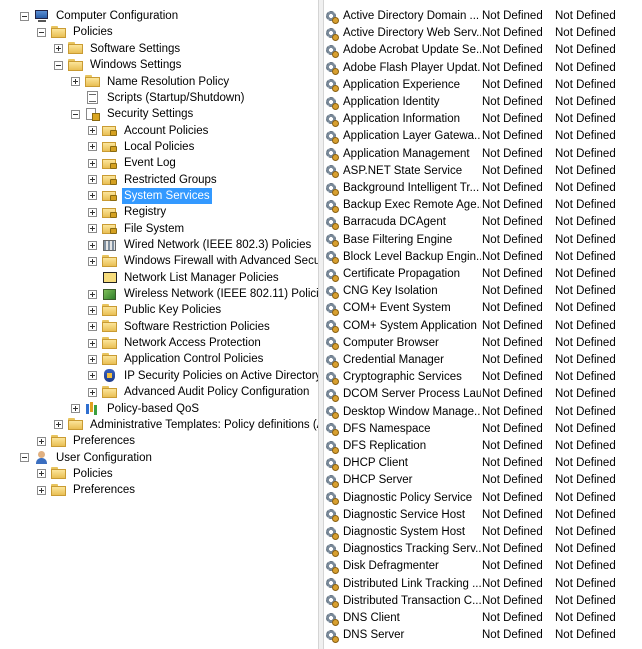 This screenshot has height=649, width=642. Describe the element at coordinates (483, 618) in the screenshot. I see `service-row: DNS Client Not Defined Not Defined` at that location.